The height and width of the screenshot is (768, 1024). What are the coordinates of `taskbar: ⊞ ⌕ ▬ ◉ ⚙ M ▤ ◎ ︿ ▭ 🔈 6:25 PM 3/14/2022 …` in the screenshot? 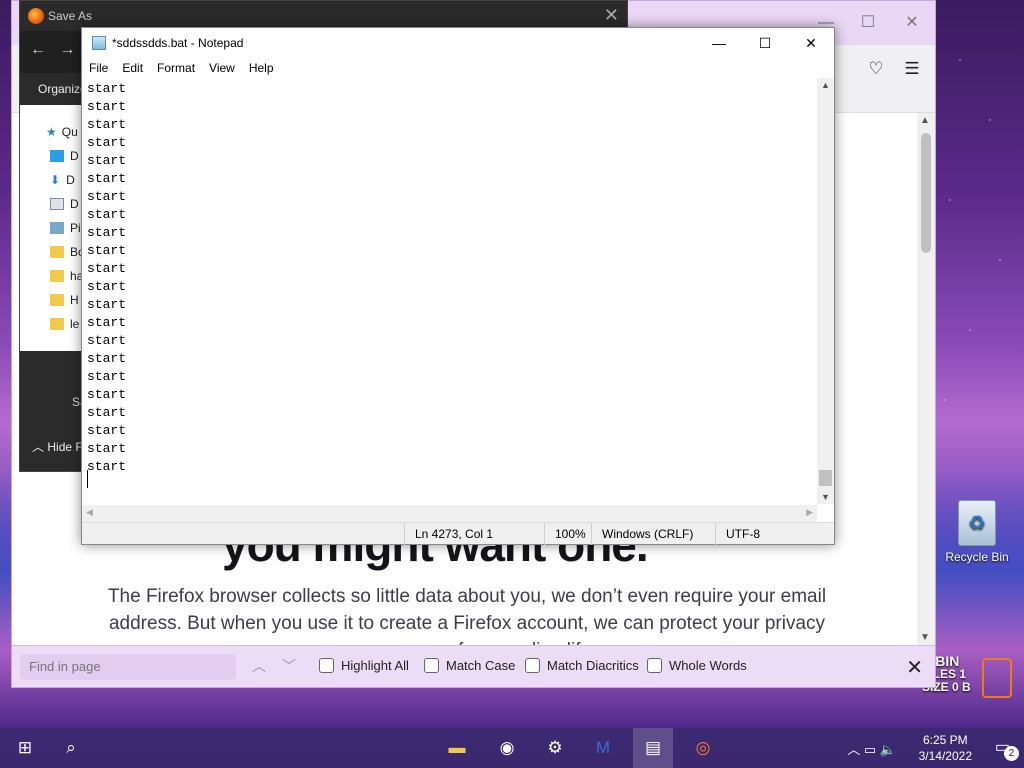 It's located at (512, 748).